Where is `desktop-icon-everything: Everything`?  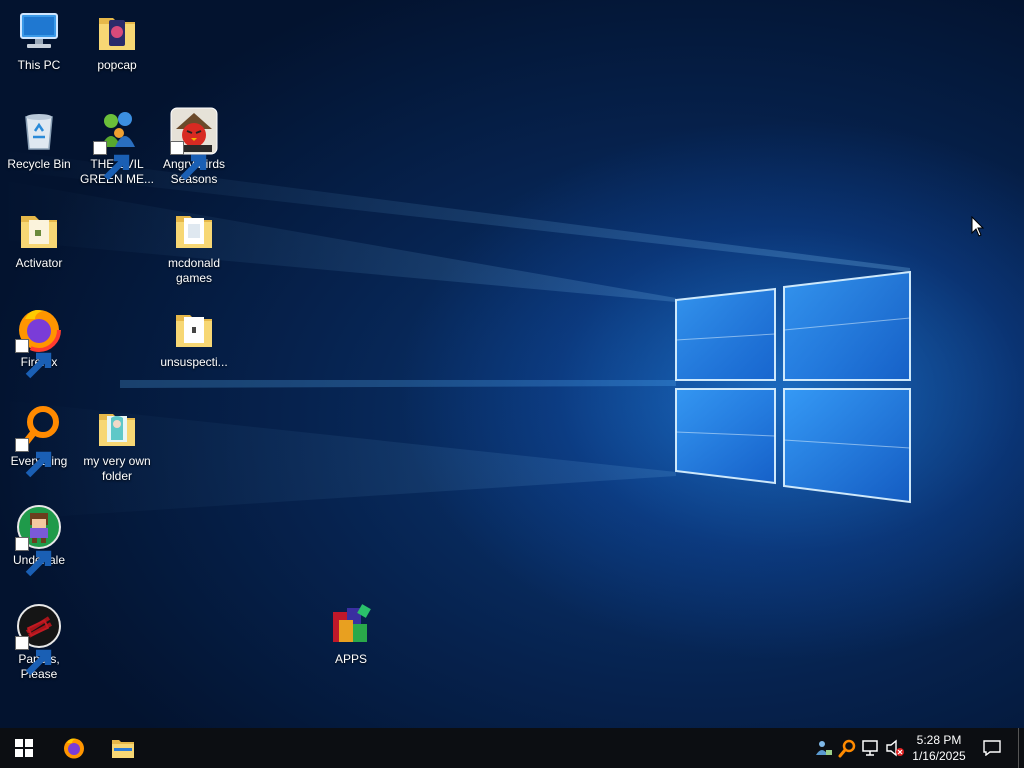
desktop-icon-everything: Everything is located at coordinates (39, 441).